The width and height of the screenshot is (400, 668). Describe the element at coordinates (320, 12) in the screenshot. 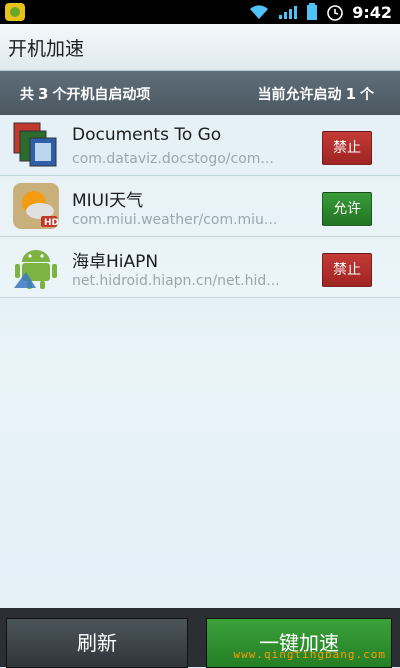

I see `status-icons: 9:42` at that location.